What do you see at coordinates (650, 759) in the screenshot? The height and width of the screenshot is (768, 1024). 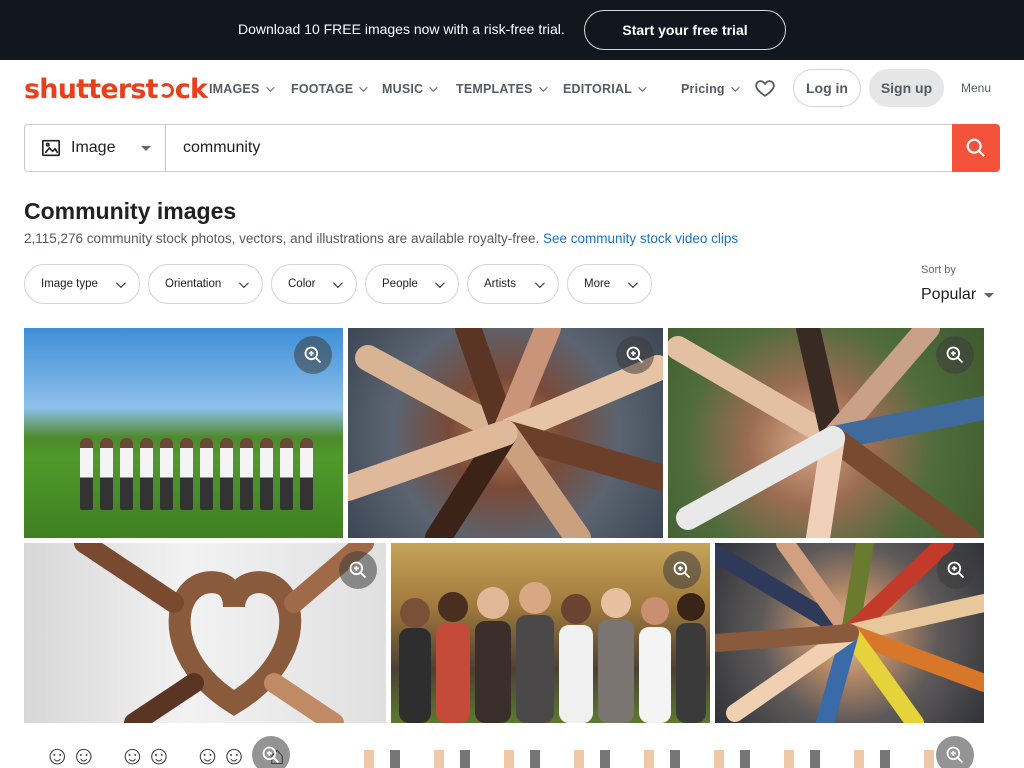 I see `people-illustration-tile` at bounding box center [650, 759].